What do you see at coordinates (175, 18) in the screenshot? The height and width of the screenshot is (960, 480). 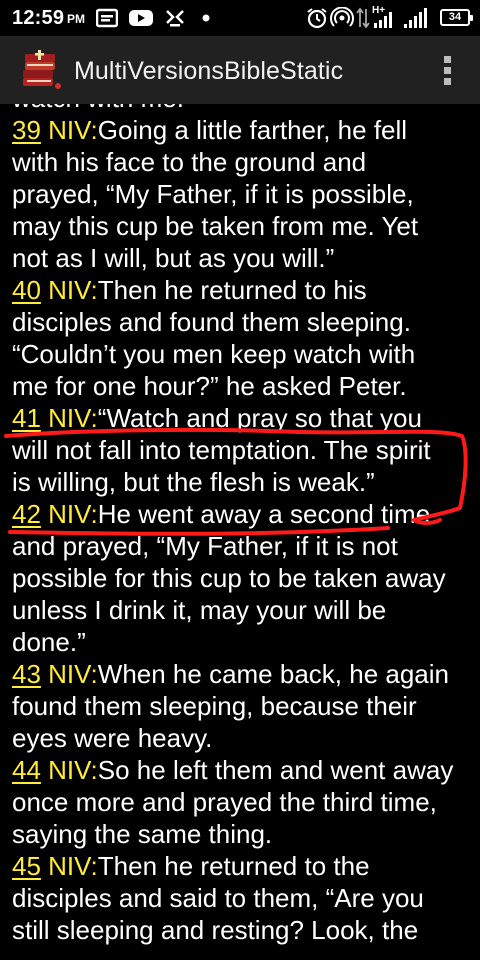 I see `notification-icon` at bounding box center [175, 18].